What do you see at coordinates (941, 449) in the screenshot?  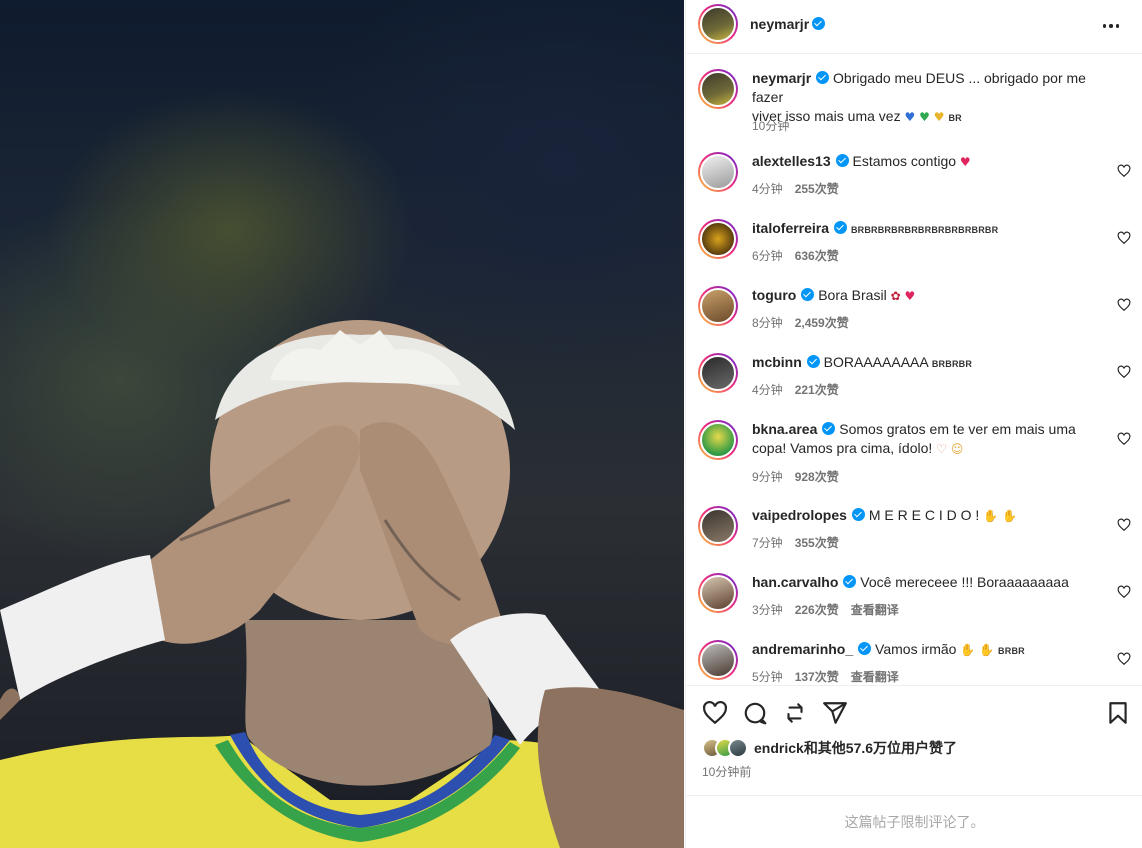 I see `heart-hands-icon: ♡` at bounding box center [941, 449].